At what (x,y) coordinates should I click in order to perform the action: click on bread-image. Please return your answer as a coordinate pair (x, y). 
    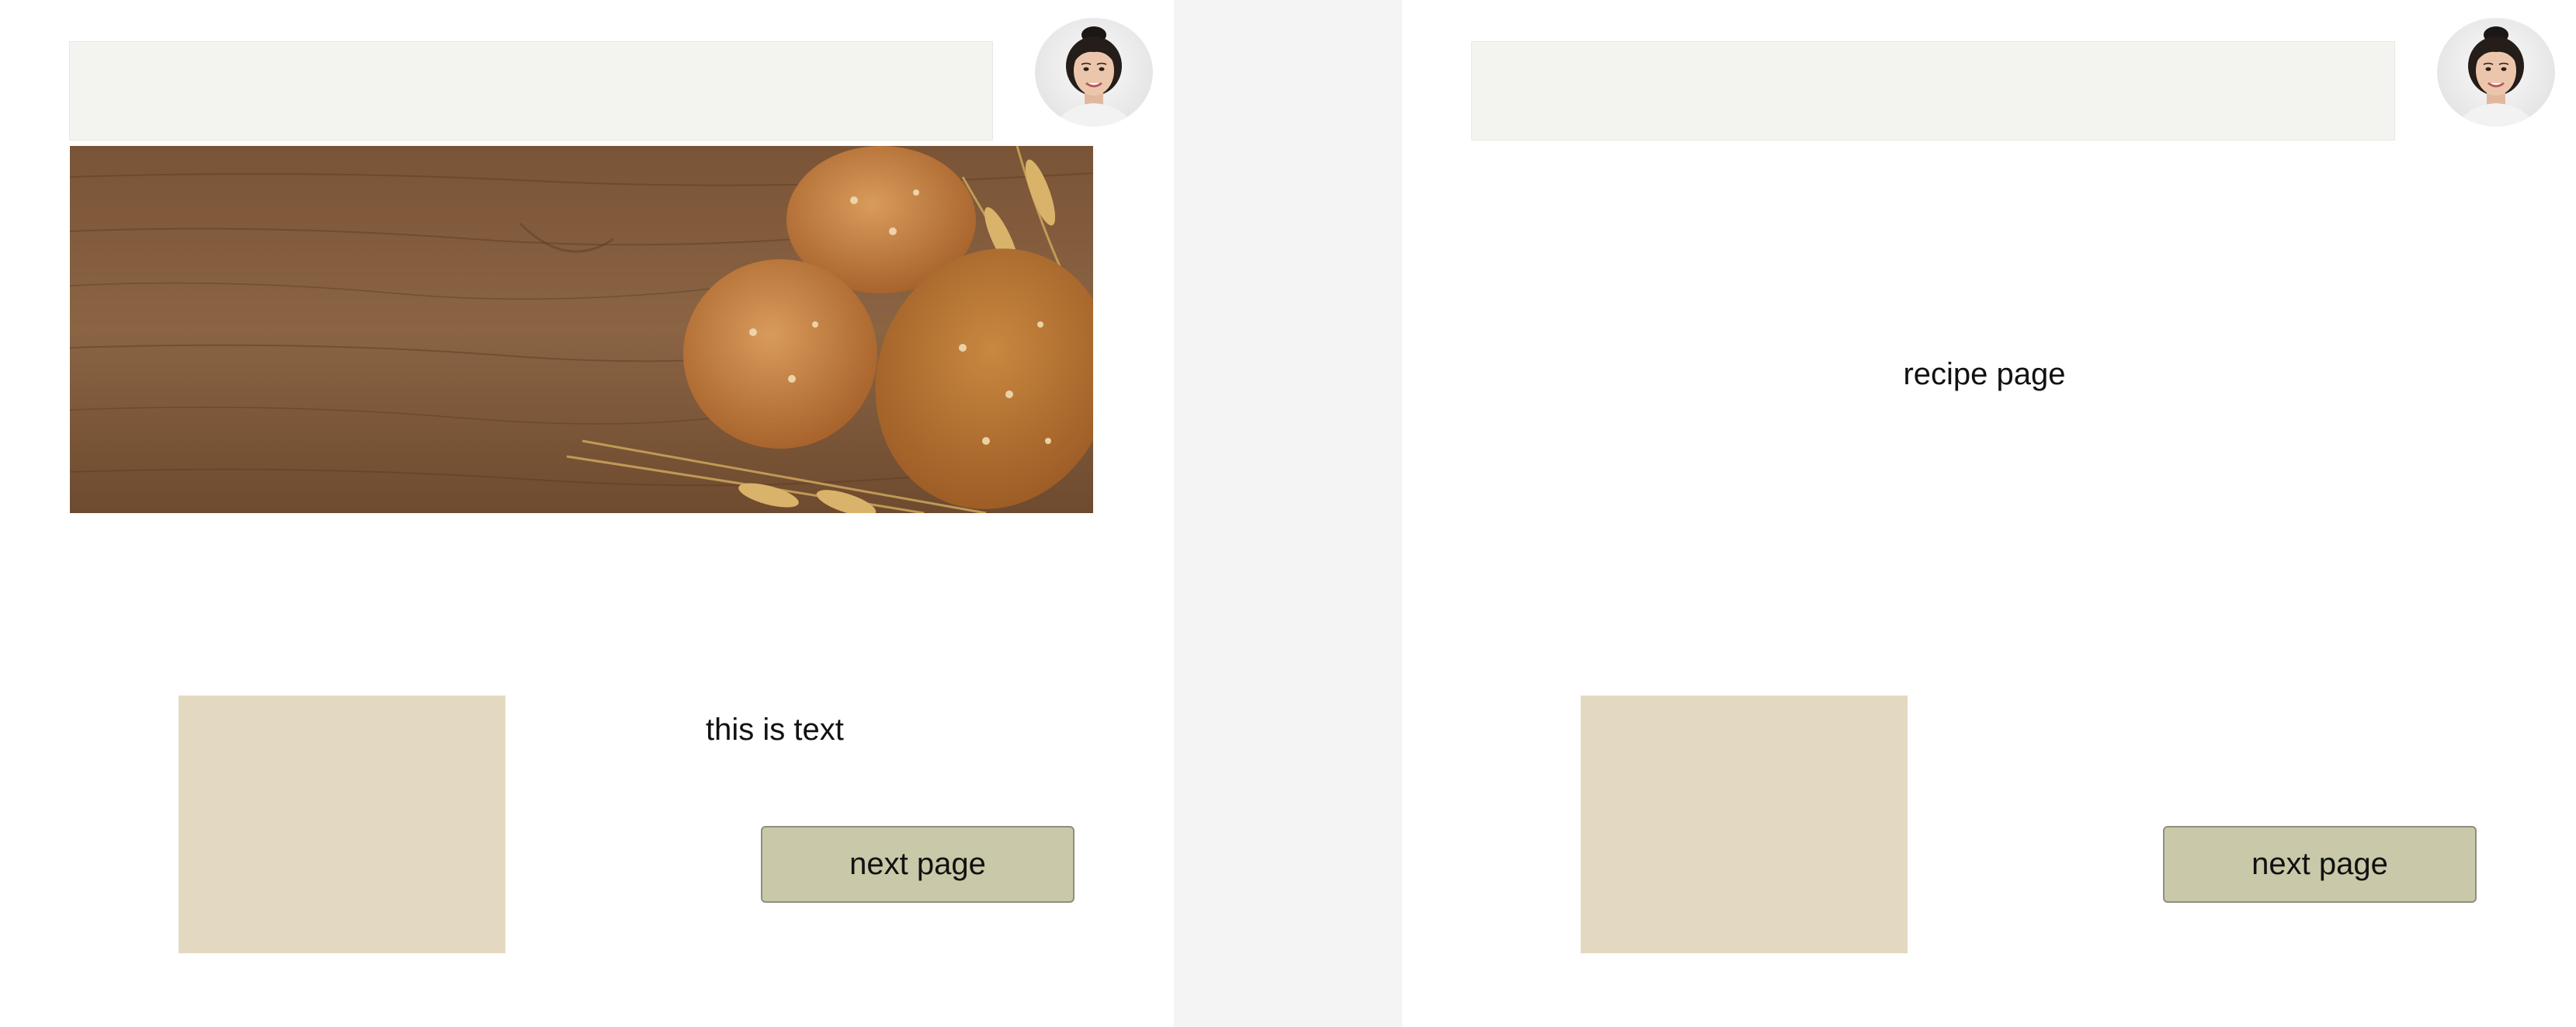
    Looking at the image, I should click on (581, 329).